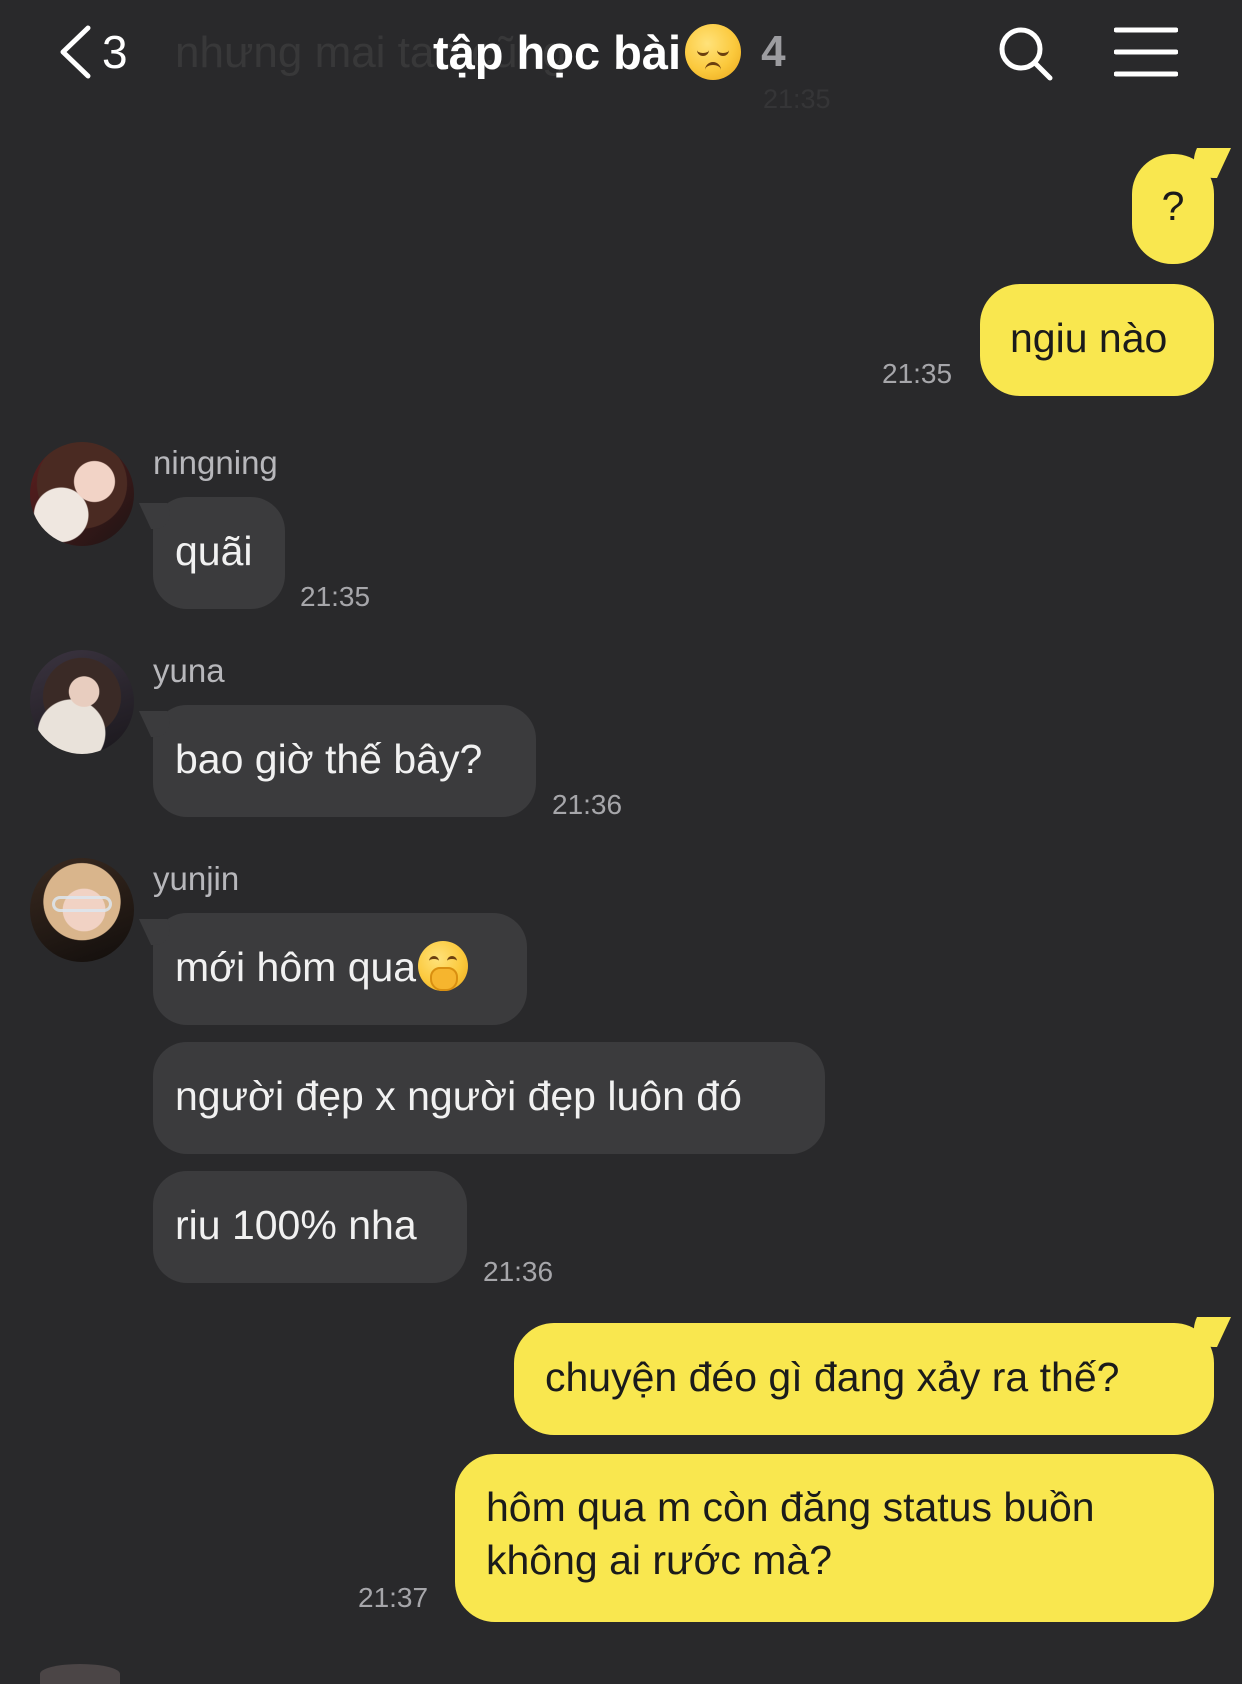 Image resolution: width=1242 pixels, height=1684 pixels. I want to click on sender-name: ningning, so click(215, 462).